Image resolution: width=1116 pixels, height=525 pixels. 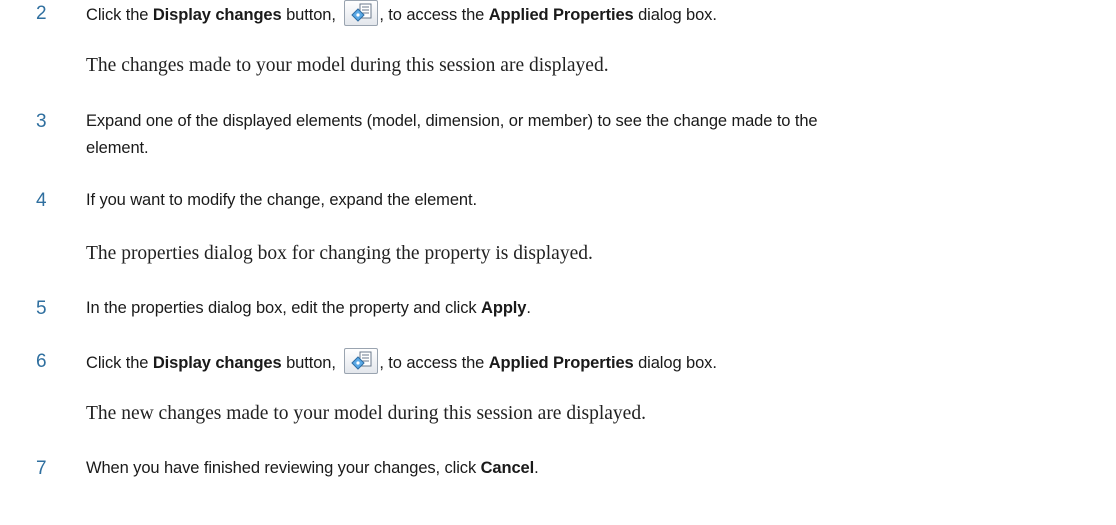 What do you see at coordinates (41, 13) in the screenshot?
I see `step-number: 2` at bounding box center [41, 13].